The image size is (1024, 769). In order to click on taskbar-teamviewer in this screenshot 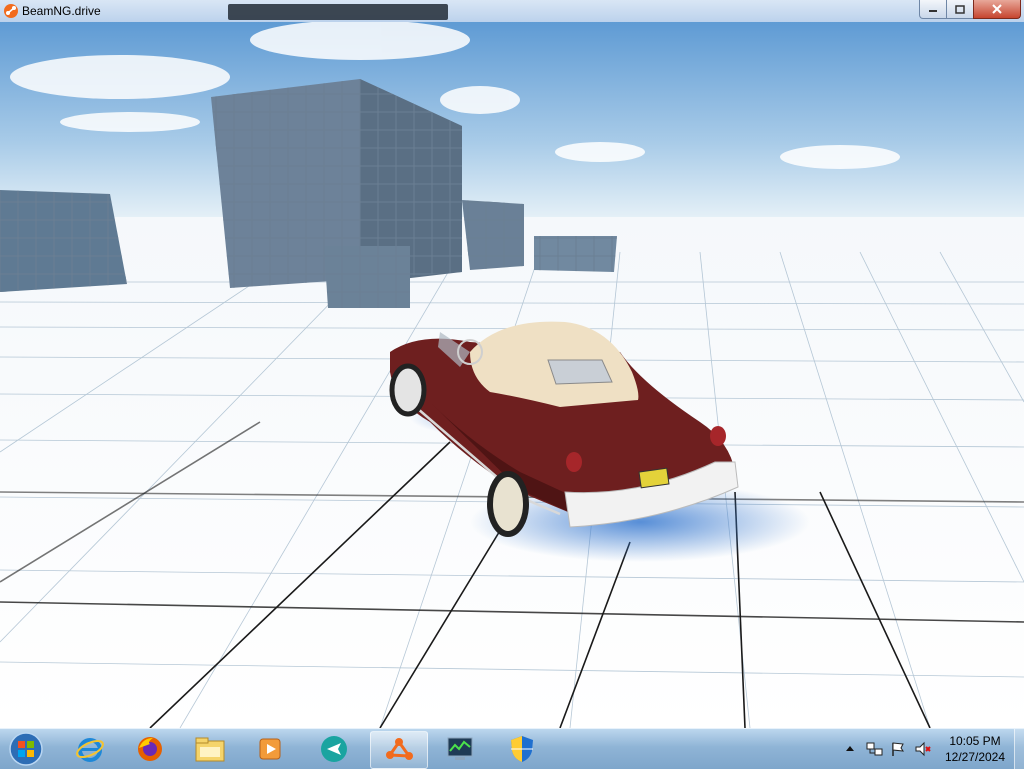, I will do `click(334, 749)`.